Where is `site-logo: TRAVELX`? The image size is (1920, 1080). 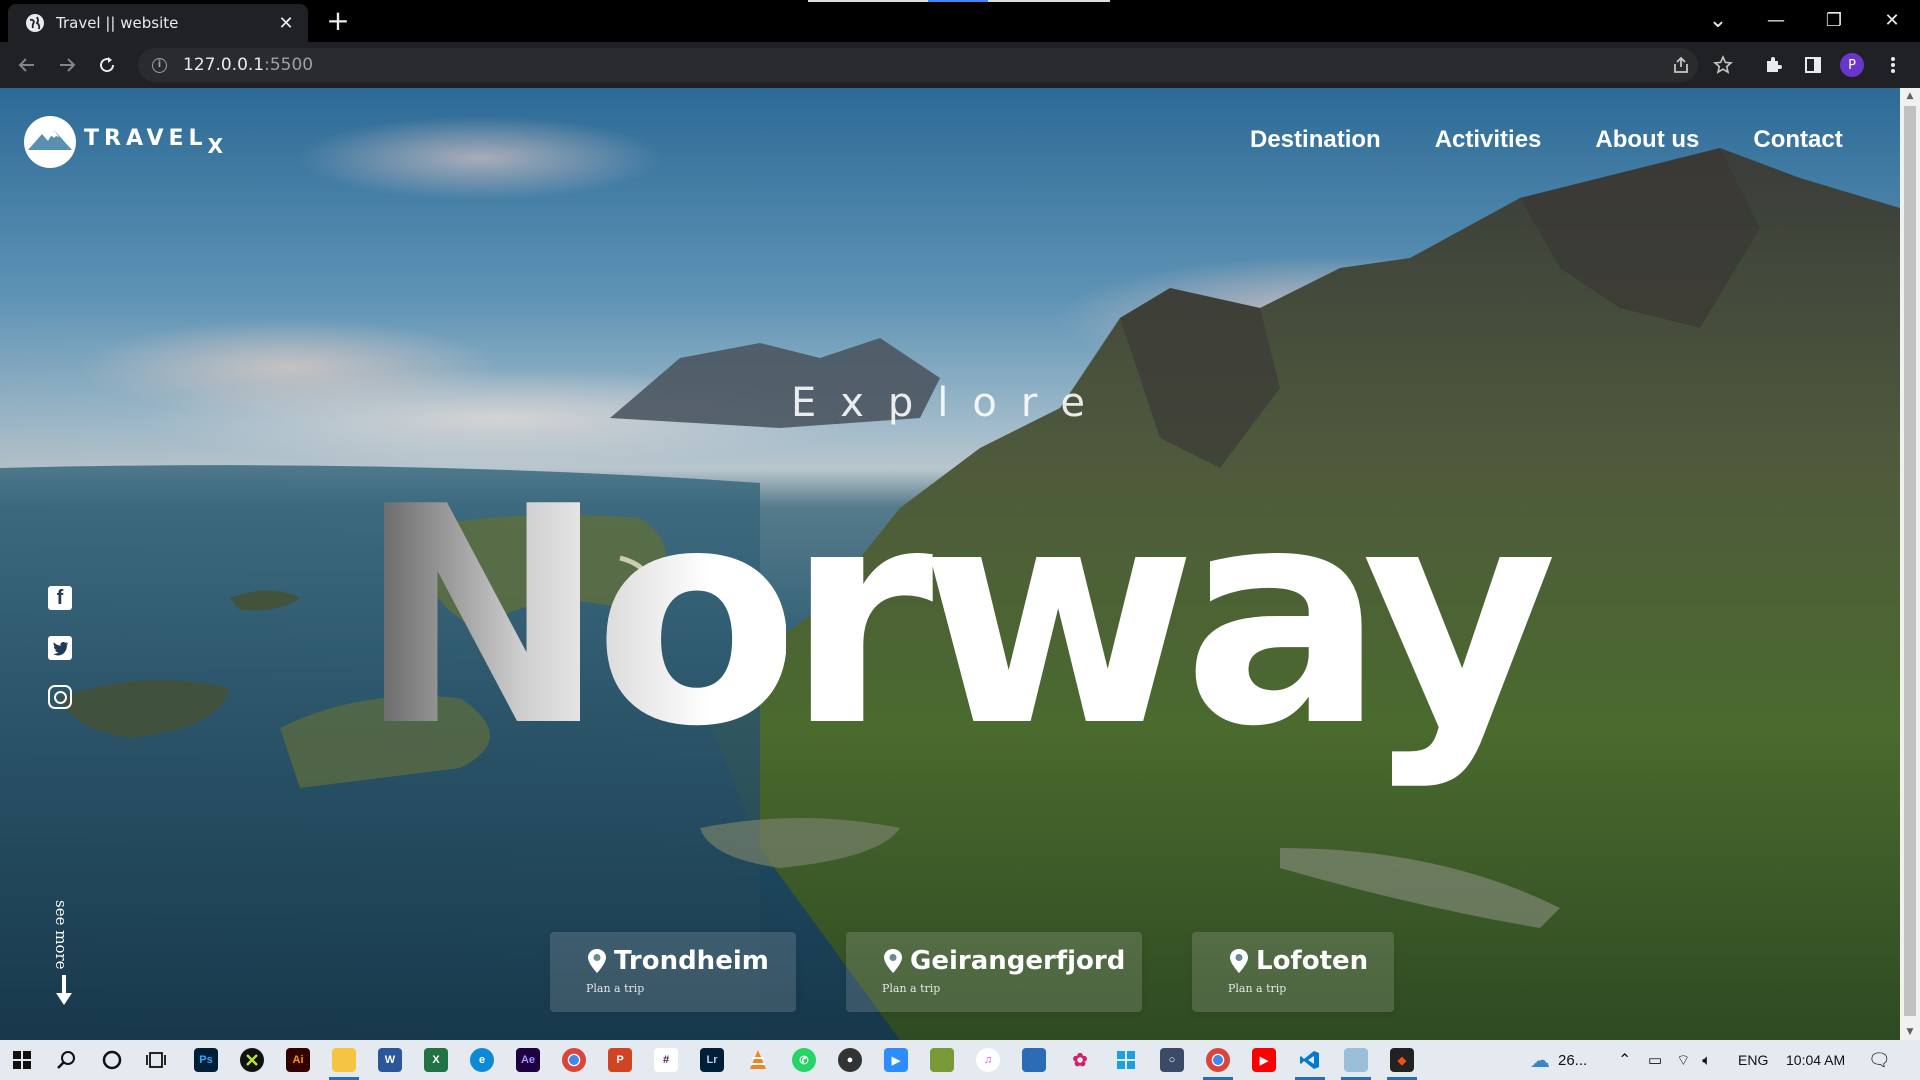 site-logo: TRAVELX is located at coordinates (123, 142).